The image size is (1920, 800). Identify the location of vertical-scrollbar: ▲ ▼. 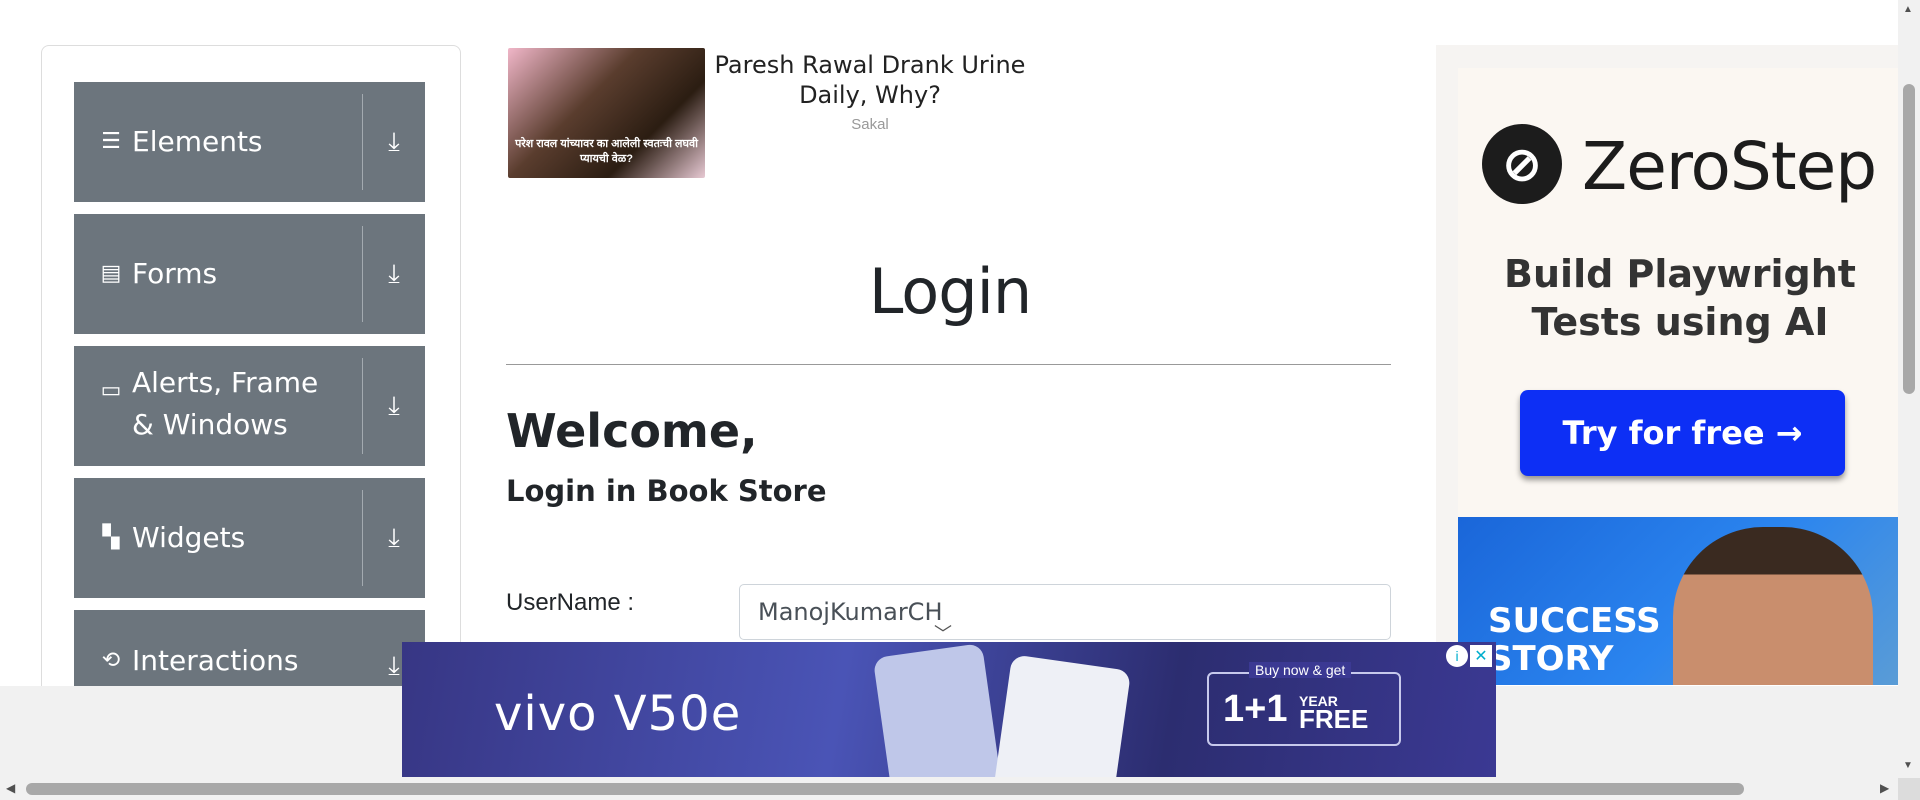
(1909, 389).